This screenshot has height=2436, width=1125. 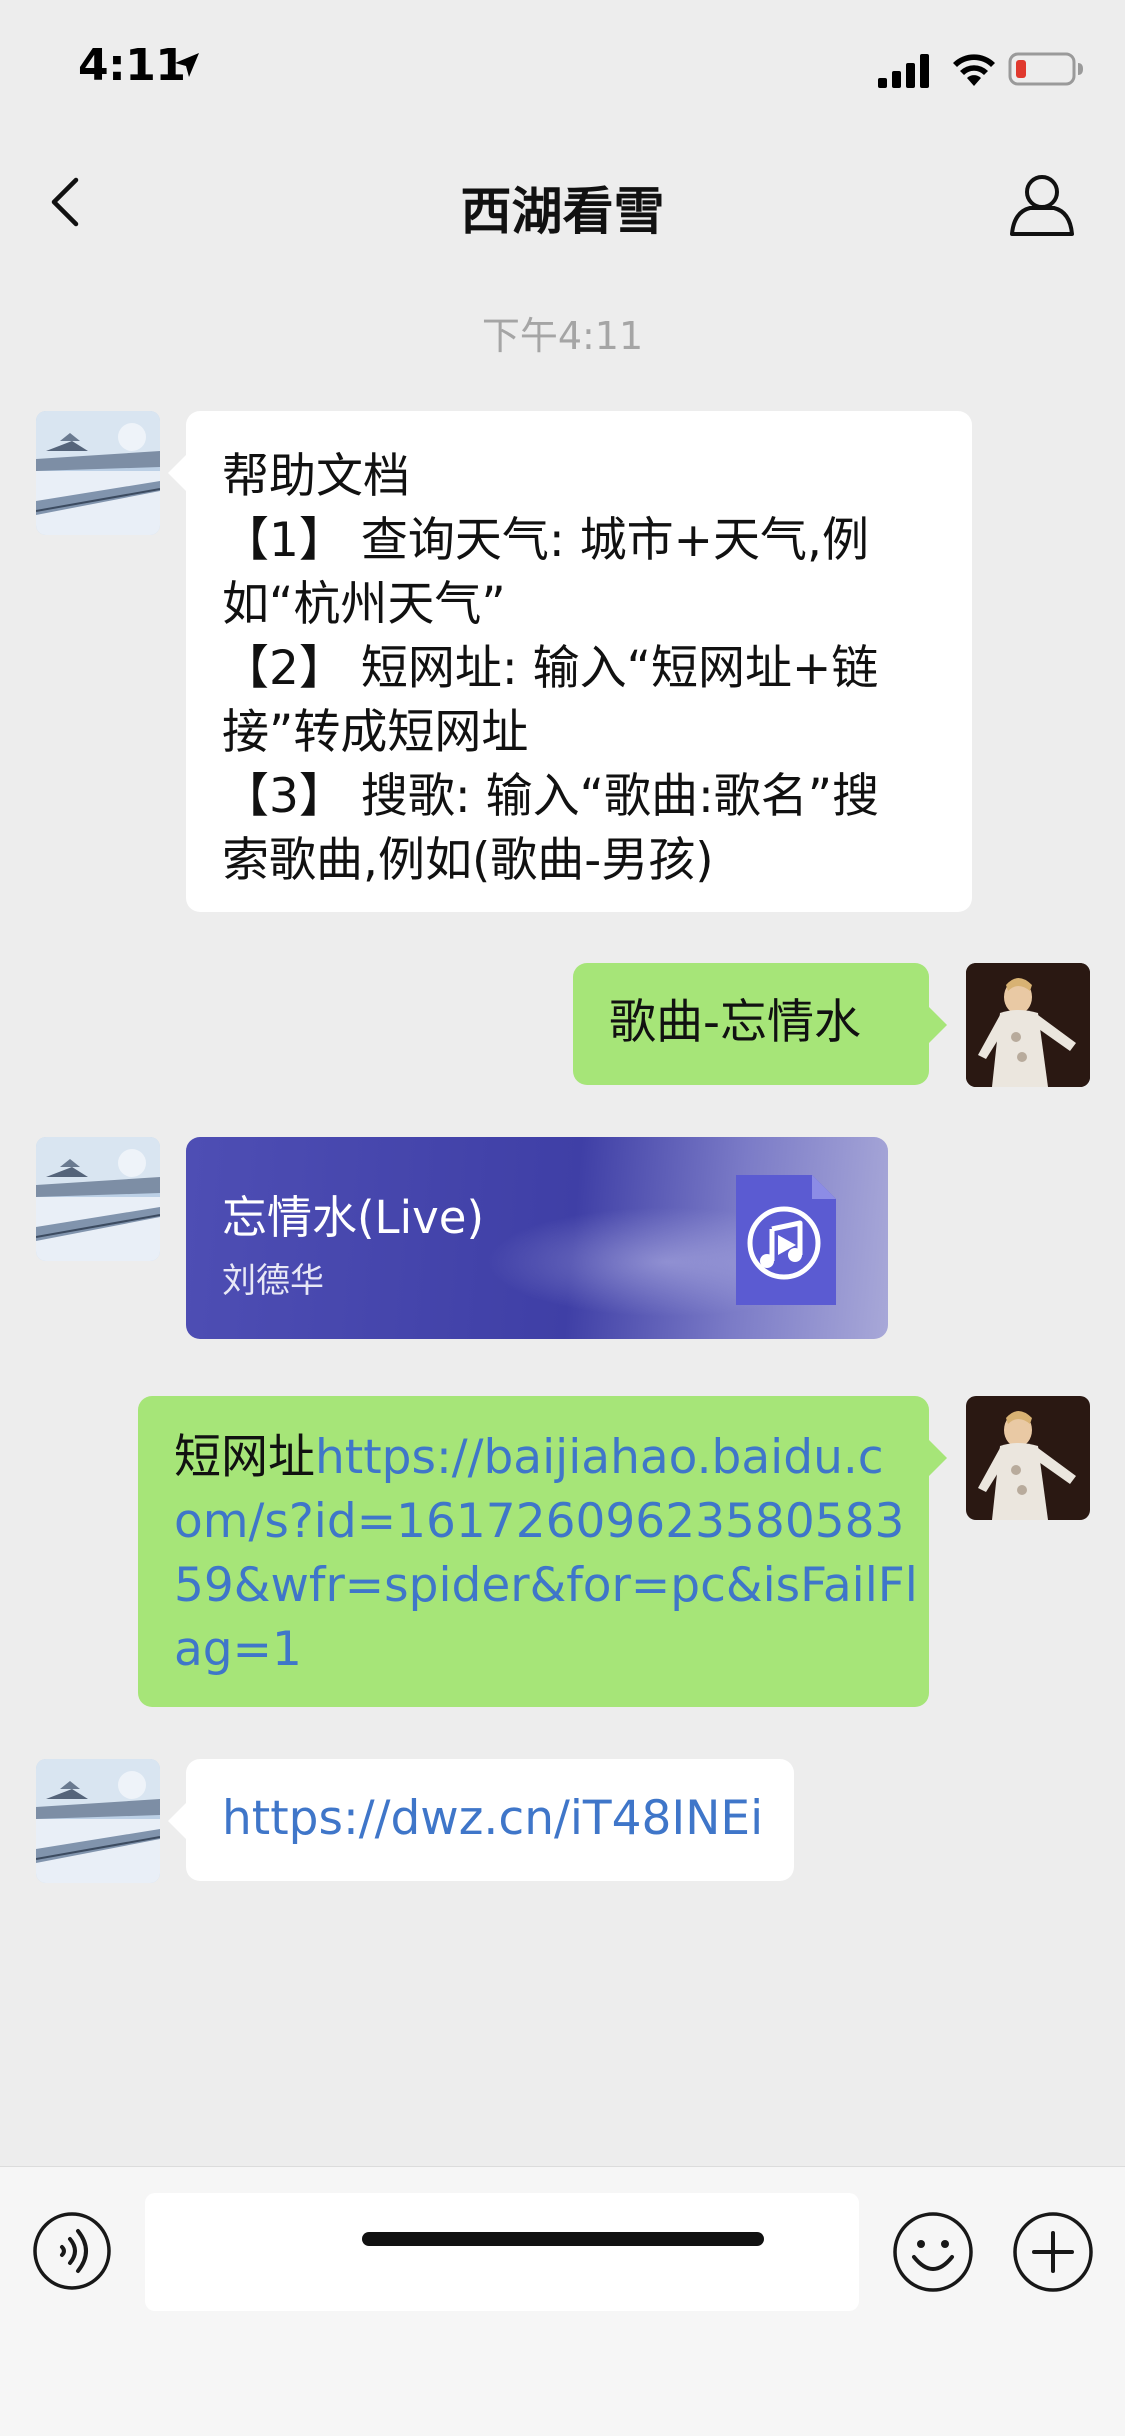 What do you see at coordinates (551, 796) in the screenshot?
I see `help-line: 【3】 搜歌: 输入“歌曲:歌名”搜` at bounding box center [551, 796].